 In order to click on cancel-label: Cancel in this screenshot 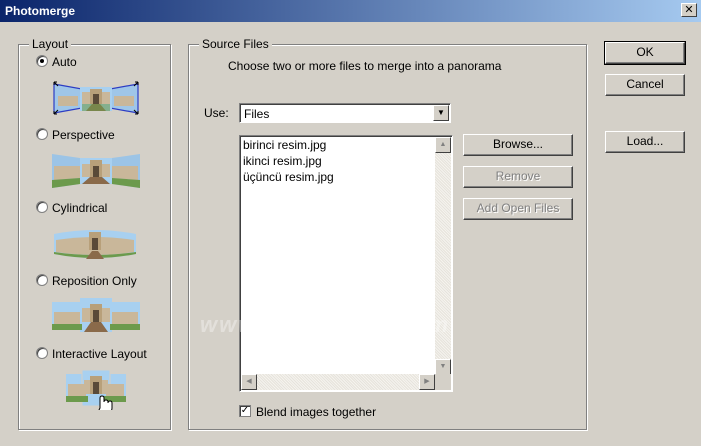, I will do `click(645, 84)`.